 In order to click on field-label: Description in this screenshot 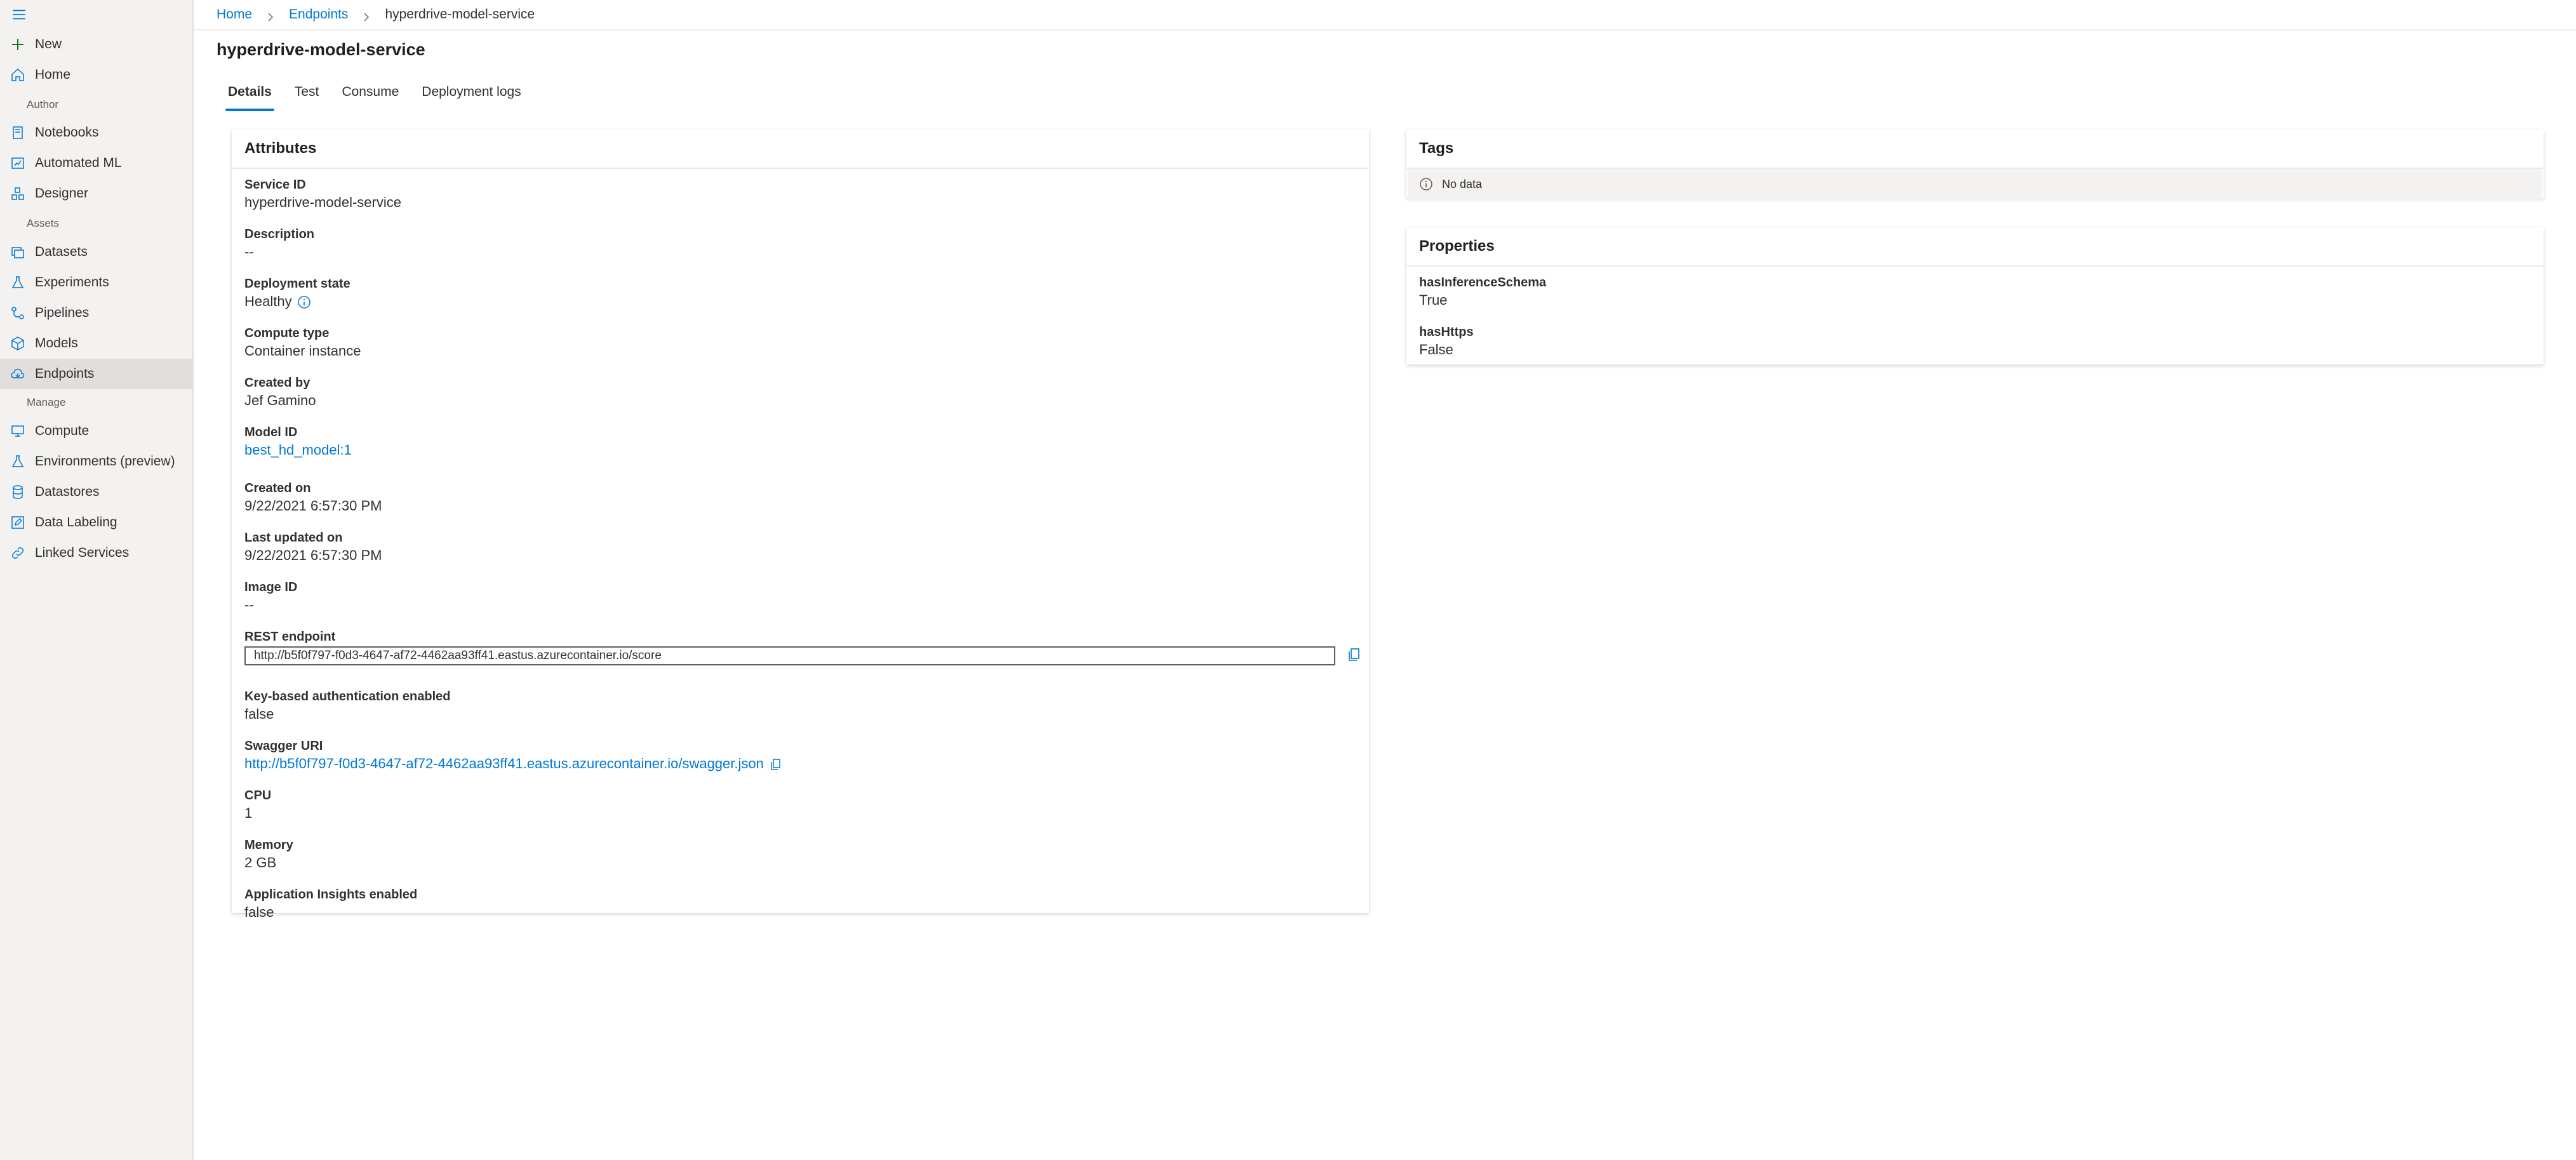, I will do `click(279, 234)`.